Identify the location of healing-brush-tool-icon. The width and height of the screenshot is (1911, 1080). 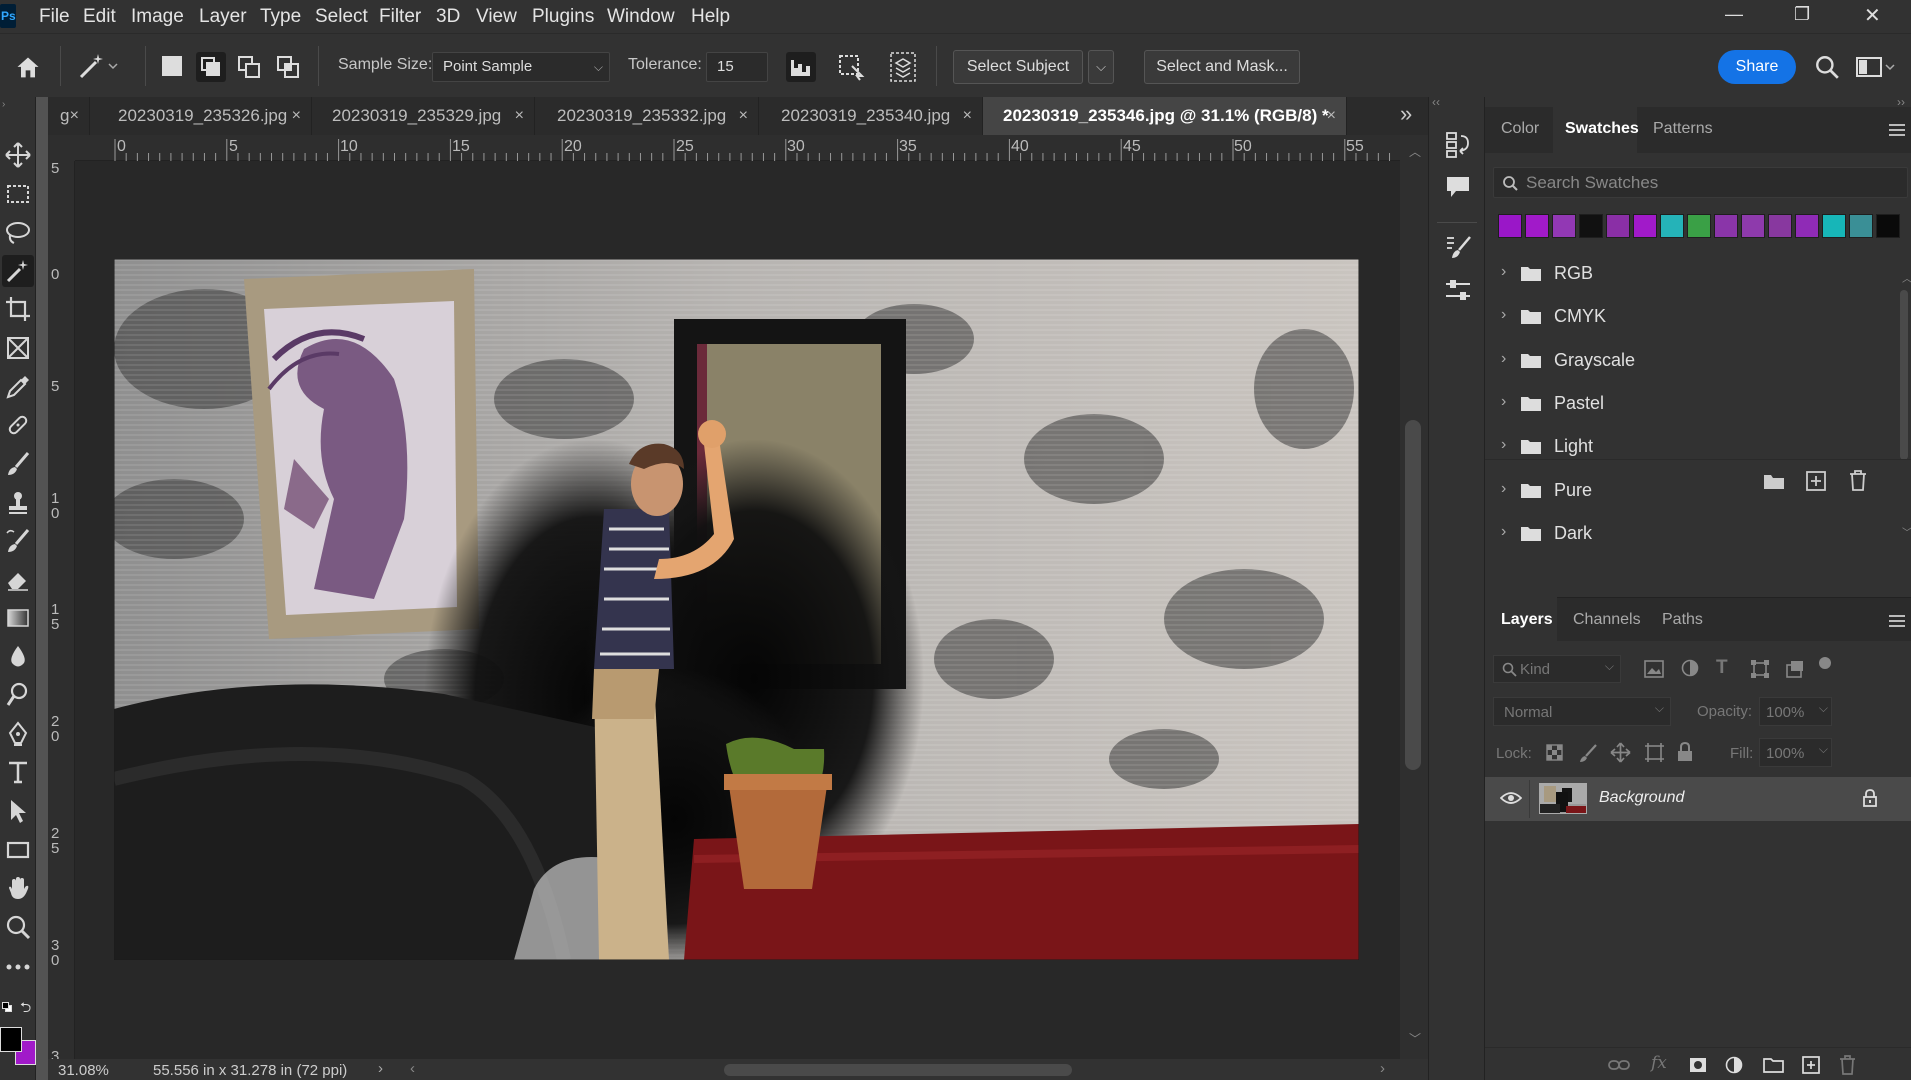
(18, 425).